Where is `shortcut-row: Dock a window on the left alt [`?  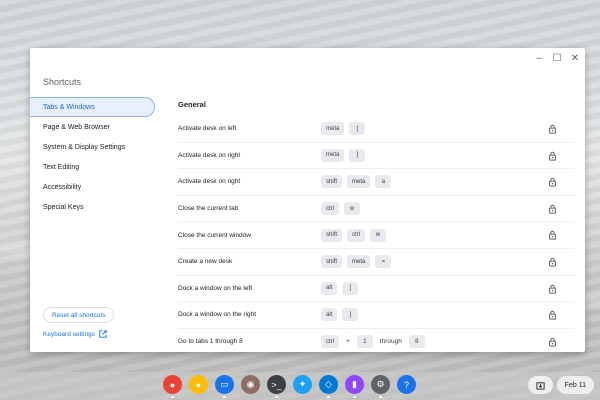 shortcut-row: Dock a window on the left alt [ is located at coordinates (376, 289).